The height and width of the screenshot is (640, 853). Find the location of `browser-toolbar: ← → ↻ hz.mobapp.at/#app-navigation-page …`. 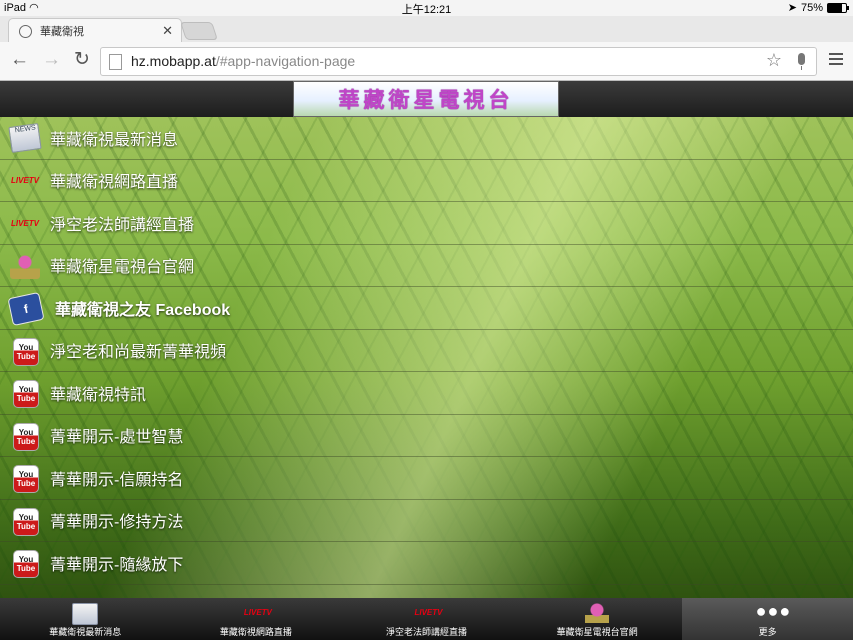

browser-toolbar: ← → ↻ hz.mobapp.at/#app-navigation-page … is located at coordinates (426, 61).